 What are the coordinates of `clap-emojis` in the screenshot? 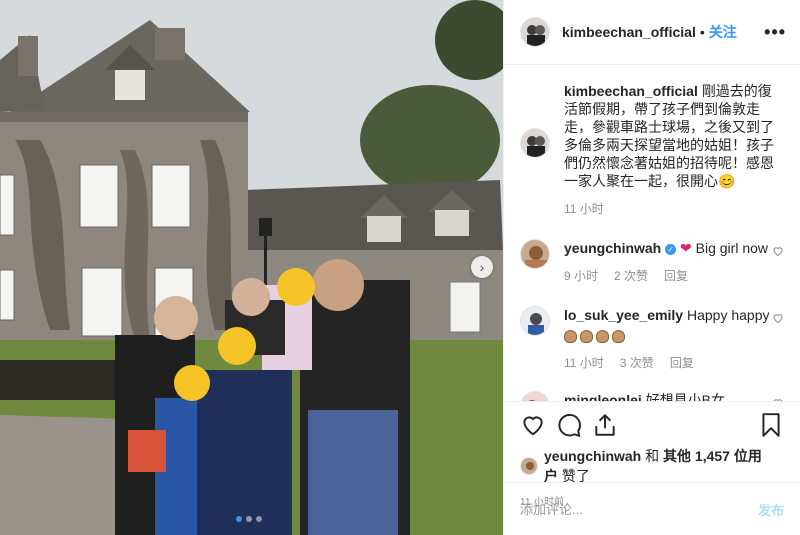 It's located at (670, 336).